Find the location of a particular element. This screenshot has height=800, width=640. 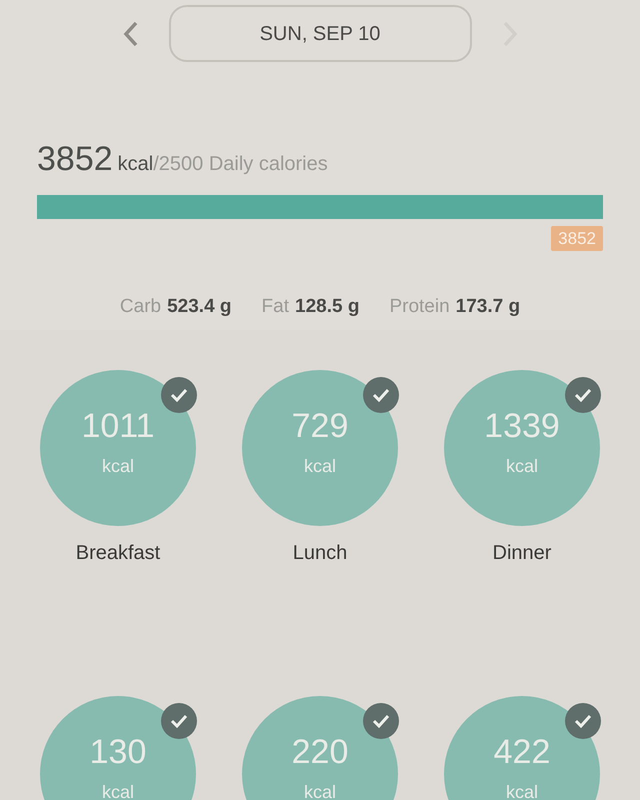

meal-calories: 1339 is located at coordinates (522, 425).